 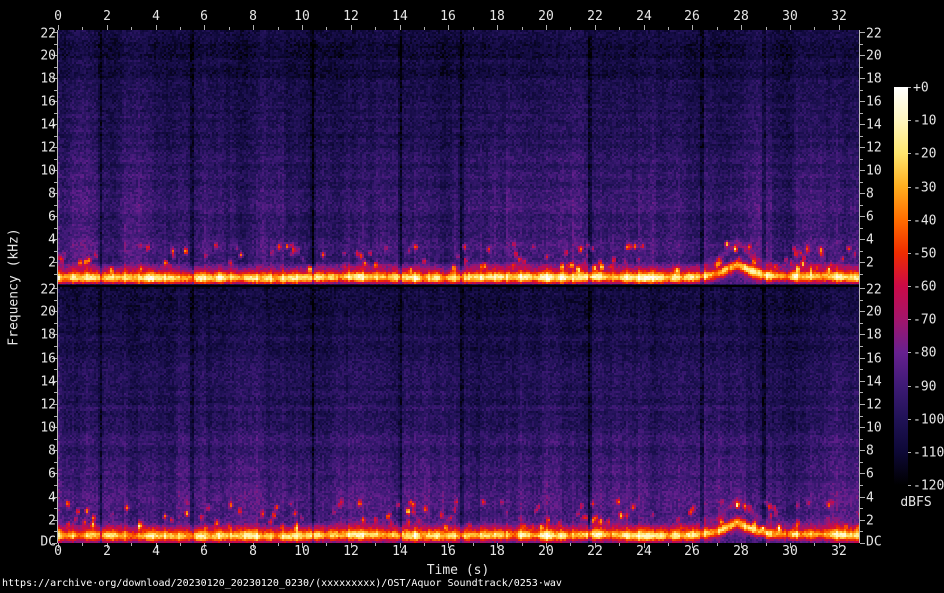 What do you see at coordinates (874, 148) in the screenshot?
I see `freq-tick-label: 12` at bounding box center [874, 148].